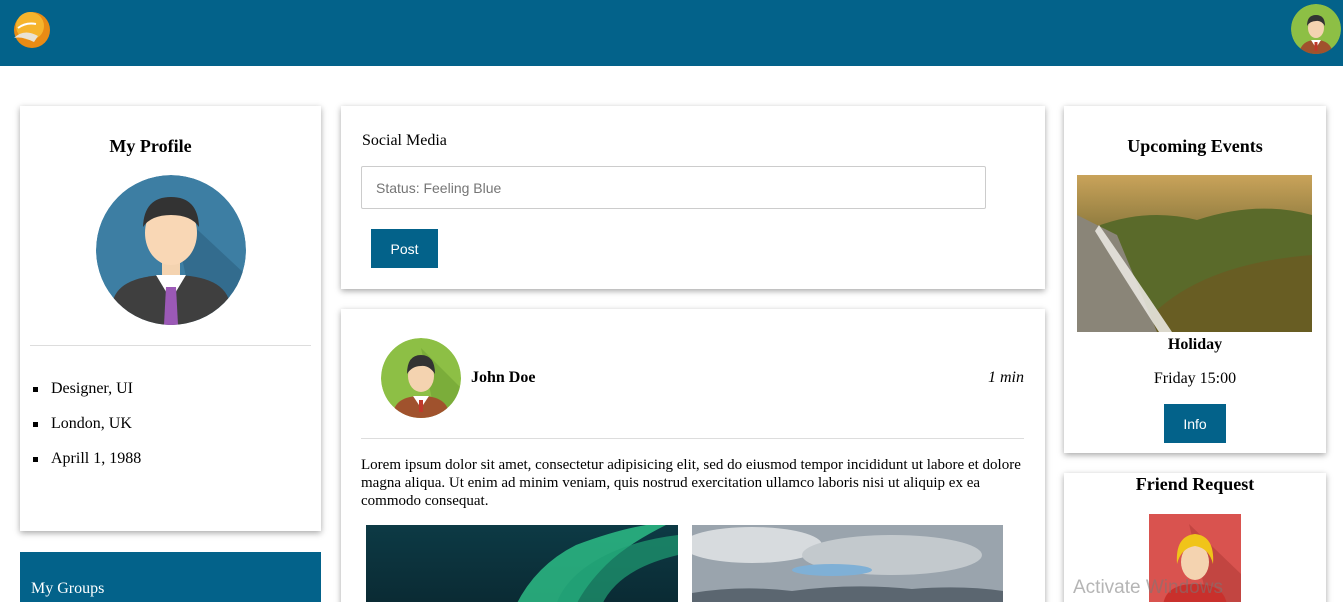  I want to click on top-navigation-bar, so click(671, 33).